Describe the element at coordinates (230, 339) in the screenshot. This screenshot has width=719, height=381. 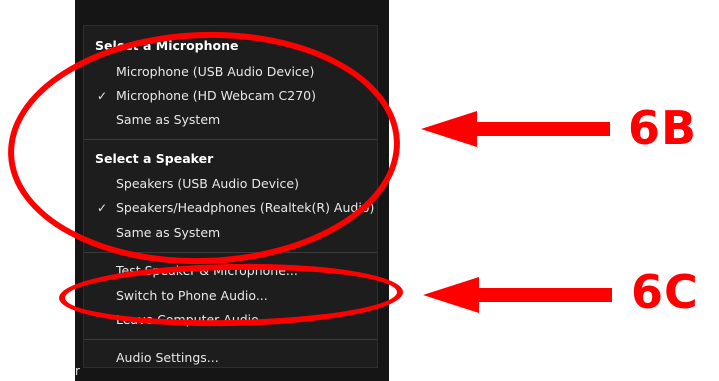
I see `menu-divider` at that location.